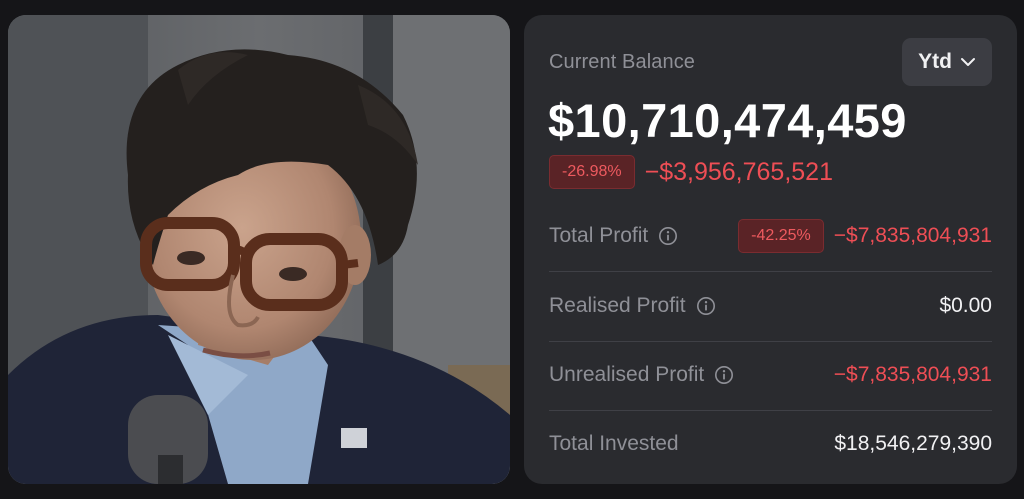 The width and height of the screenshot is (1024, 499). I want to click on total-profit-value: −$7,835,804,931, so click(912, 235).